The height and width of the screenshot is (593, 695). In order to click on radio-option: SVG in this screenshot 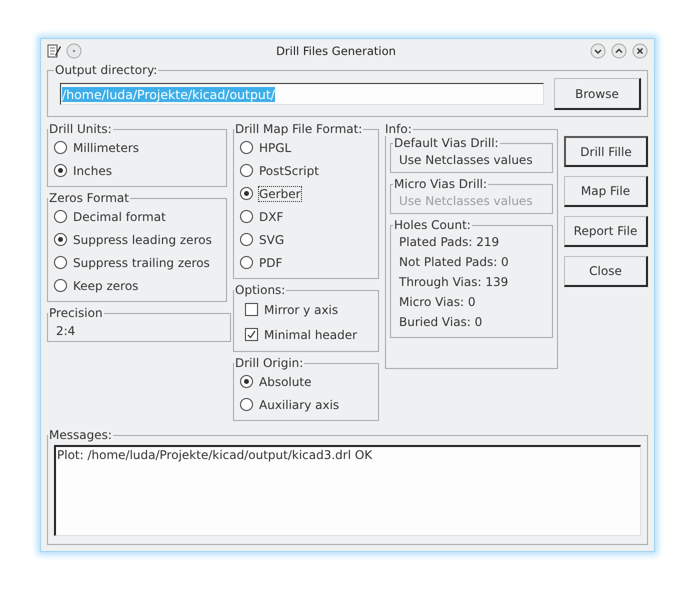, I will do `click(306, 239)`.